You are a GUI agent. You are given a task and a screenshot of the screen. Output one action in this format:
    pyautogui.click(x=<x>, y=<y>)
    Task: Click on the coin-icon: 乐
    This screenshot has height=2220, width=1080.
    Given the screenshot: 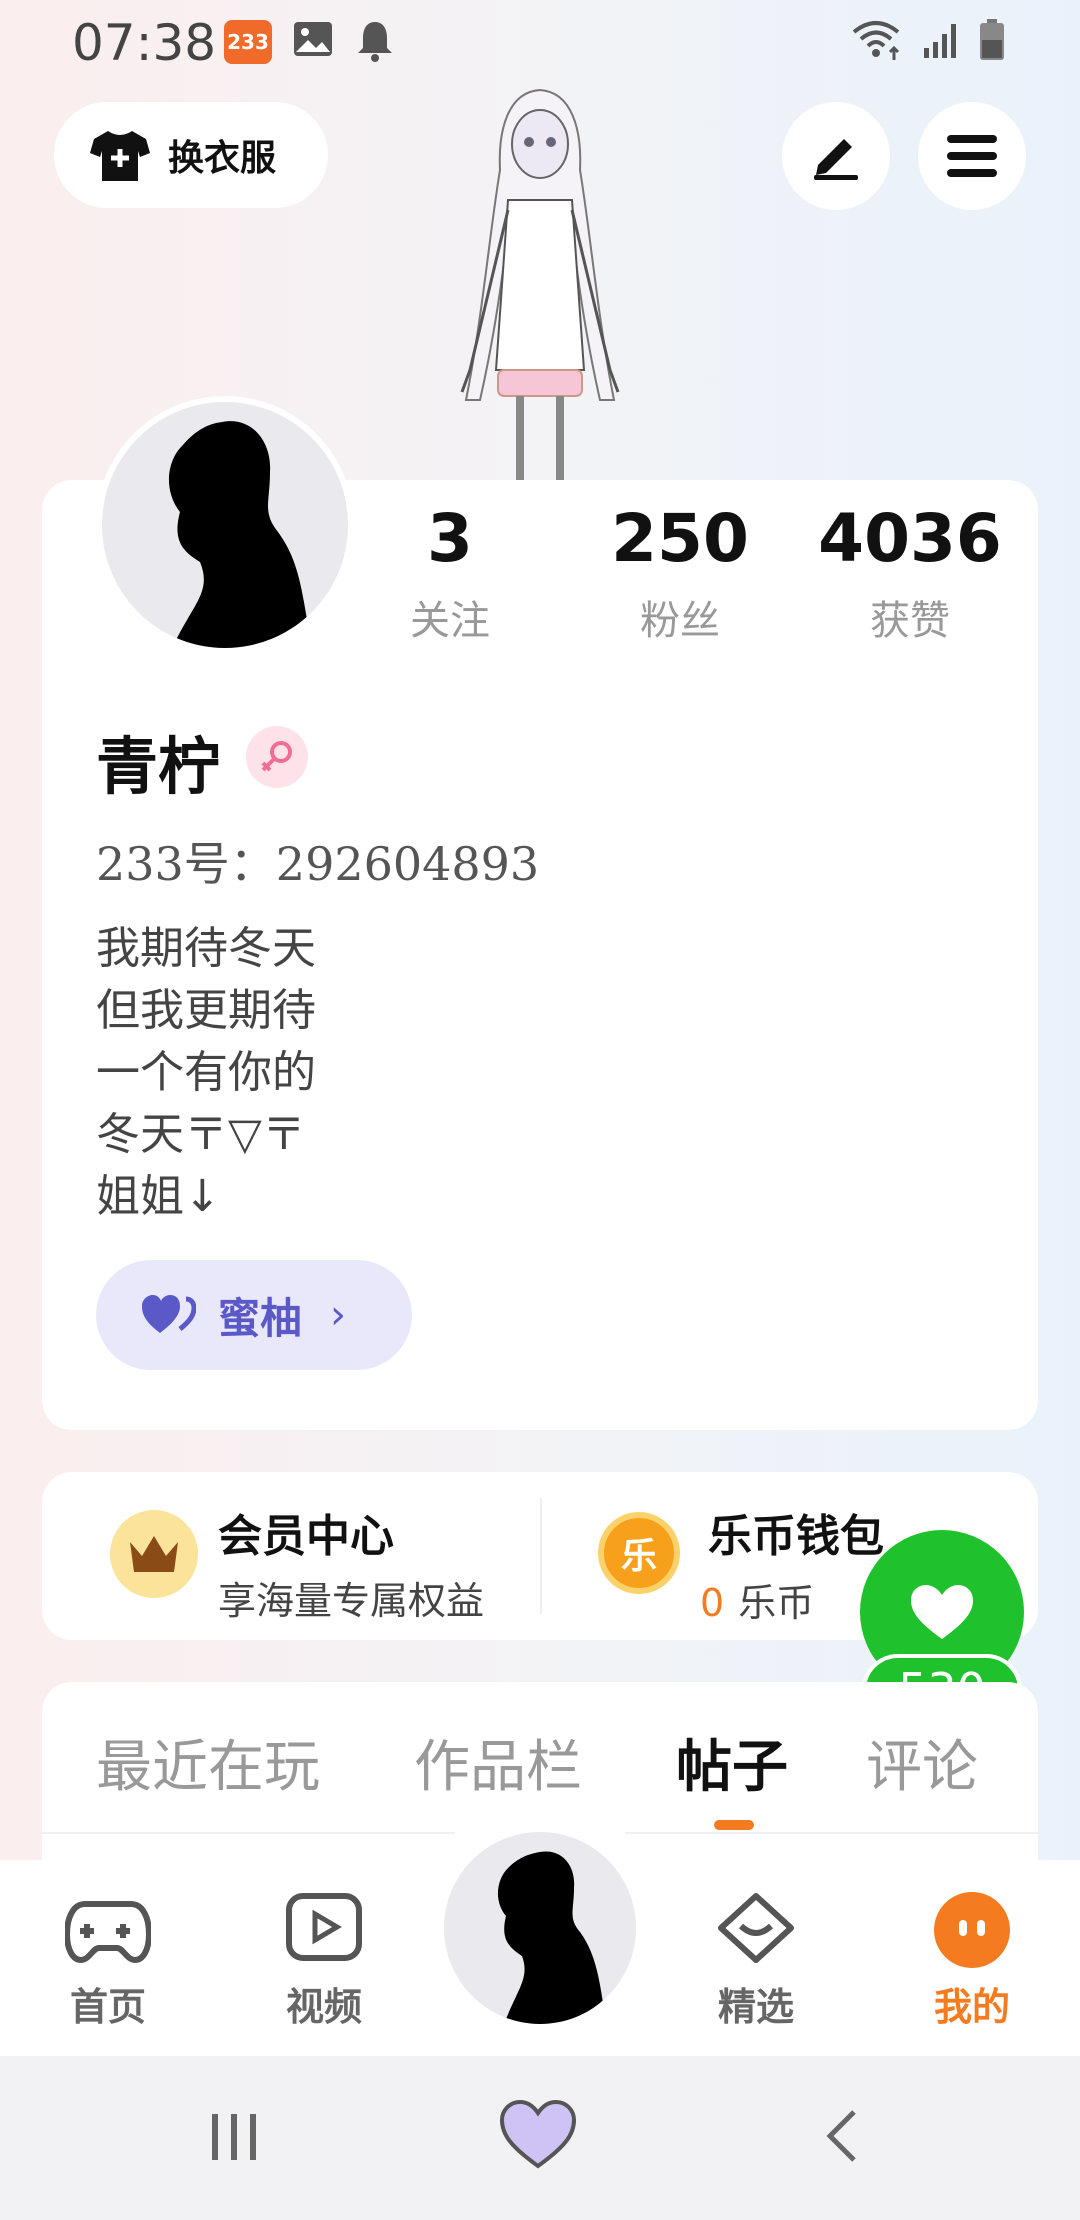 What is the action you would take?
    pyautogui.click(x=639, y=1553)
    